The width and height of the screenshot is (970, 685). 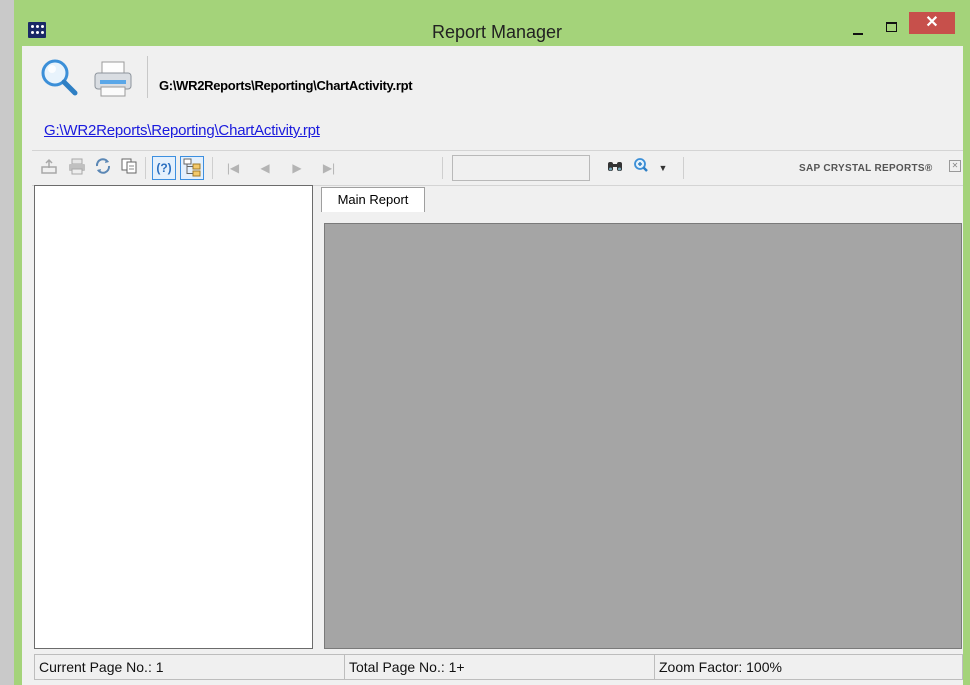 I want to click on next-page-icon: ▶, so click(x=297, y=168).